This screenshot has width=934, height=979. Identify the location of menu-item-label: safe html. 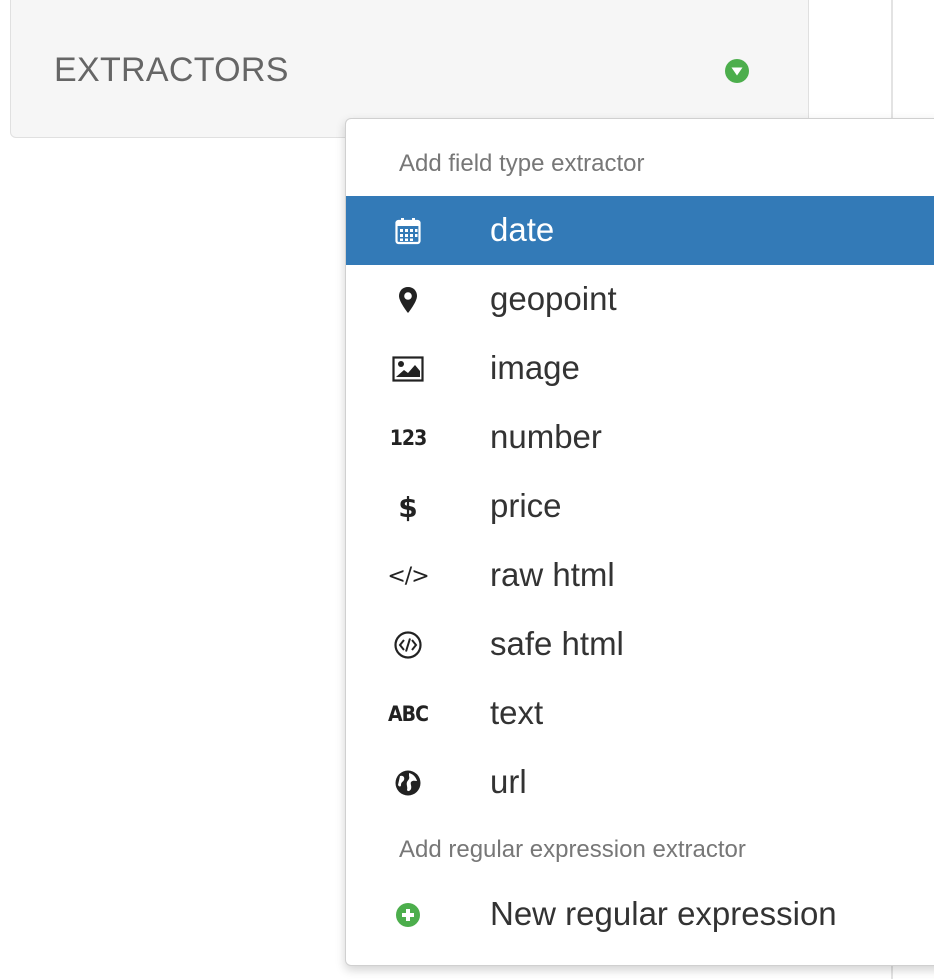
(557, 643).